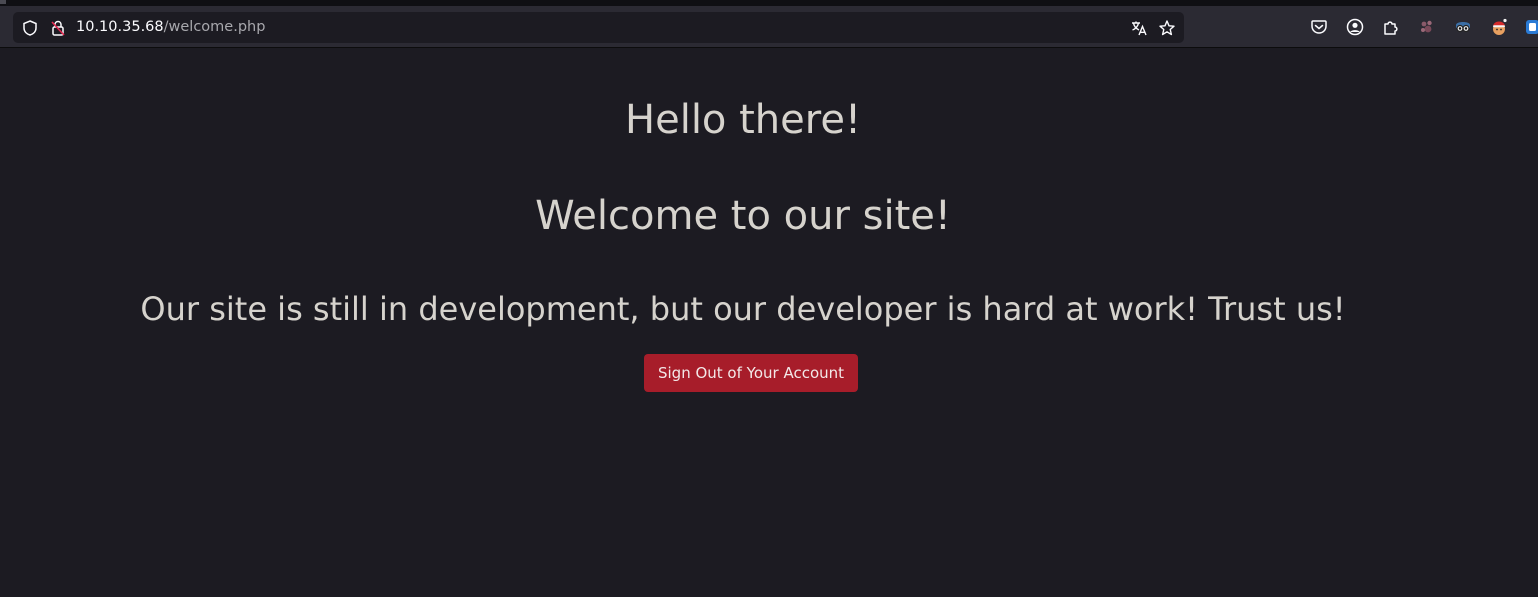 The width and height of the screenshot is (1538, 597). What do you see at coordinates (598, 27) in the screenshot?
I see `url-bar: 10.10.35.68/welcome.php` at bounding box center [598, 27].